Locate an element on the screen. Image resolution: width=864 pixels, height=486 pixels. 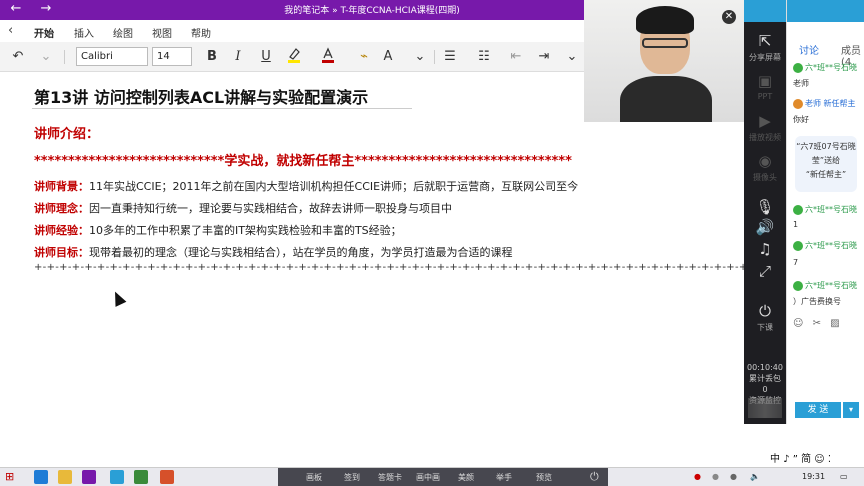
increase-indent-icon: ⇥ is located at coordinates (544, 57).